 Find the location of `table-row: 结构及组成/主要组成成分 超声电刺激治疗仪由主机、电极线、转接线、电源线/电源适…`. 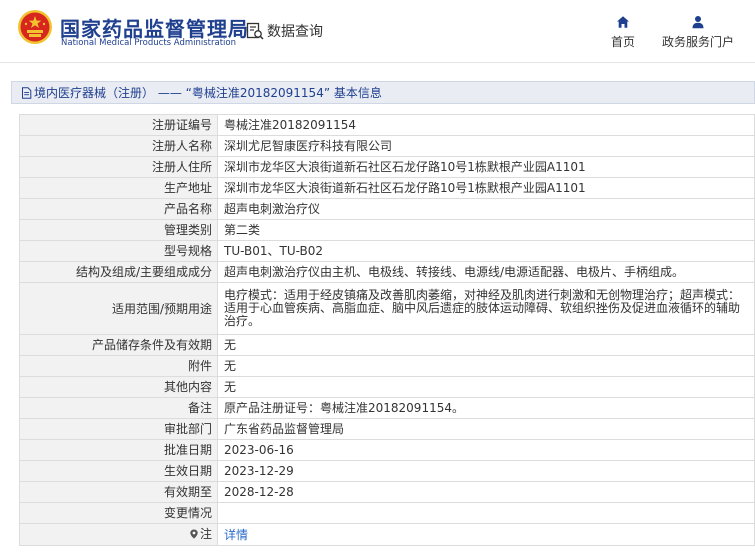

table-row: 结构及组成/主要组成成分 超声电刺激治疗仪由主机、电极线、转接线、电源线/电源适… is located at coordinates (387, 272).